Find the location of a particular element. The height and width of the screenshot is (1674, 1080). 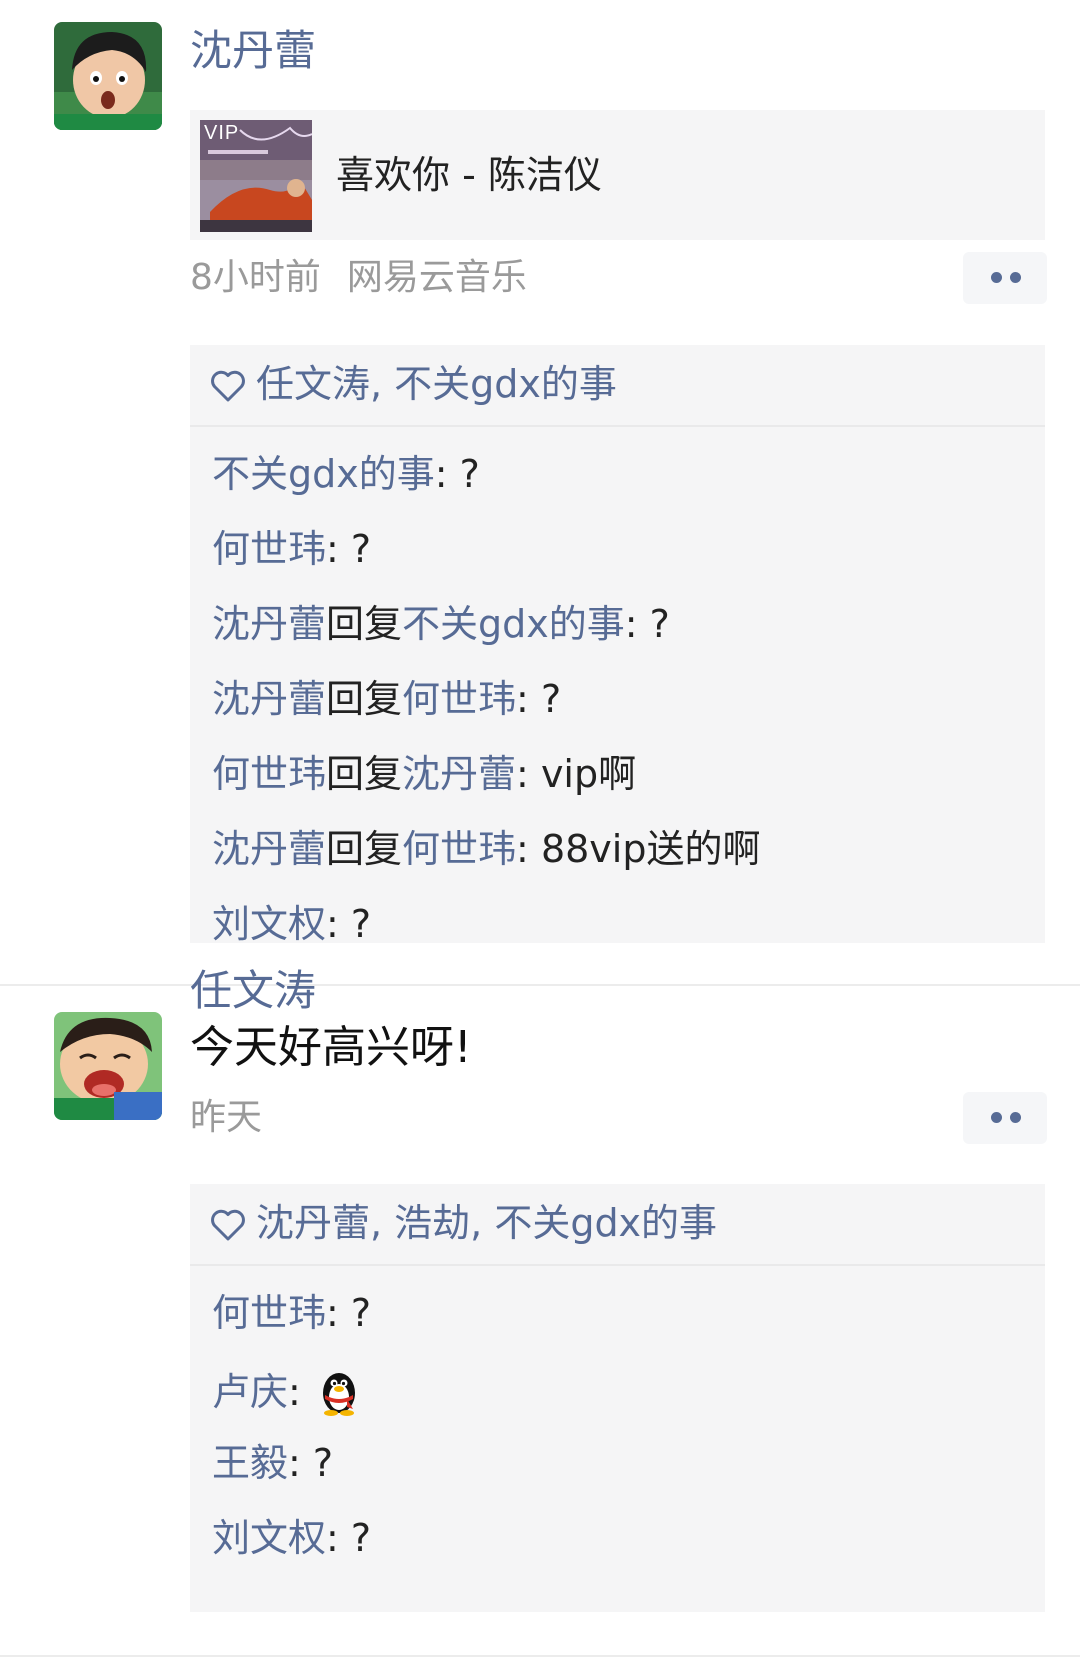

post-time: 昨天 is located at coordinates (226, 1117).